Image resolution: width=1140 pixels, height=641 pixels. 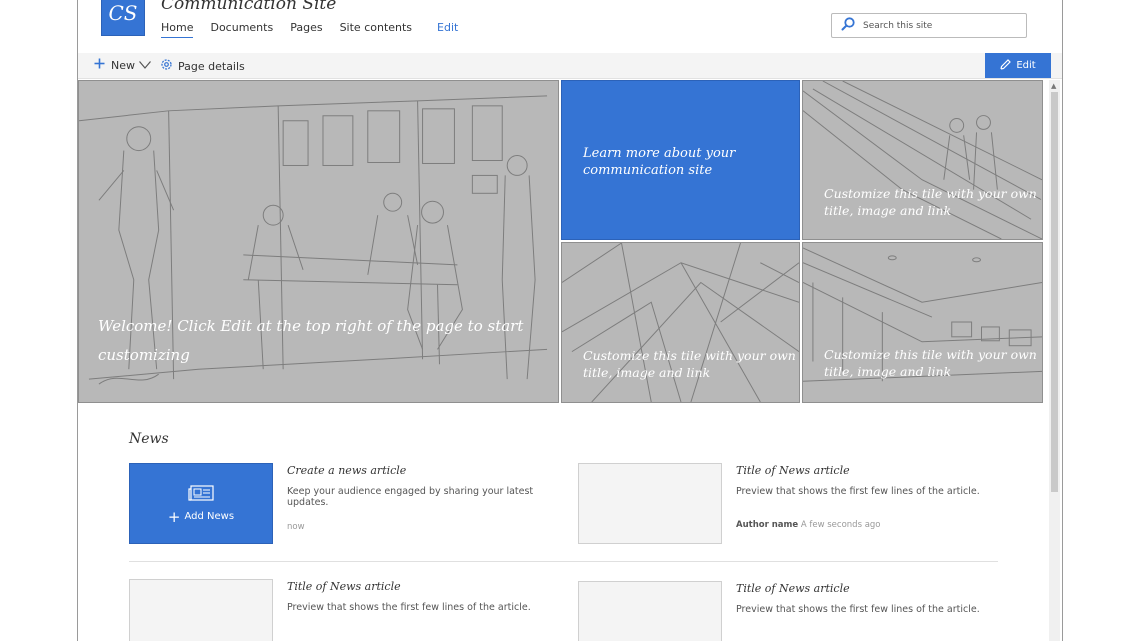 What do you see at coordinates (1026, 65) in the screenshot?
I see `edit-button-label: Edit` at bounding box center [1026, 65].